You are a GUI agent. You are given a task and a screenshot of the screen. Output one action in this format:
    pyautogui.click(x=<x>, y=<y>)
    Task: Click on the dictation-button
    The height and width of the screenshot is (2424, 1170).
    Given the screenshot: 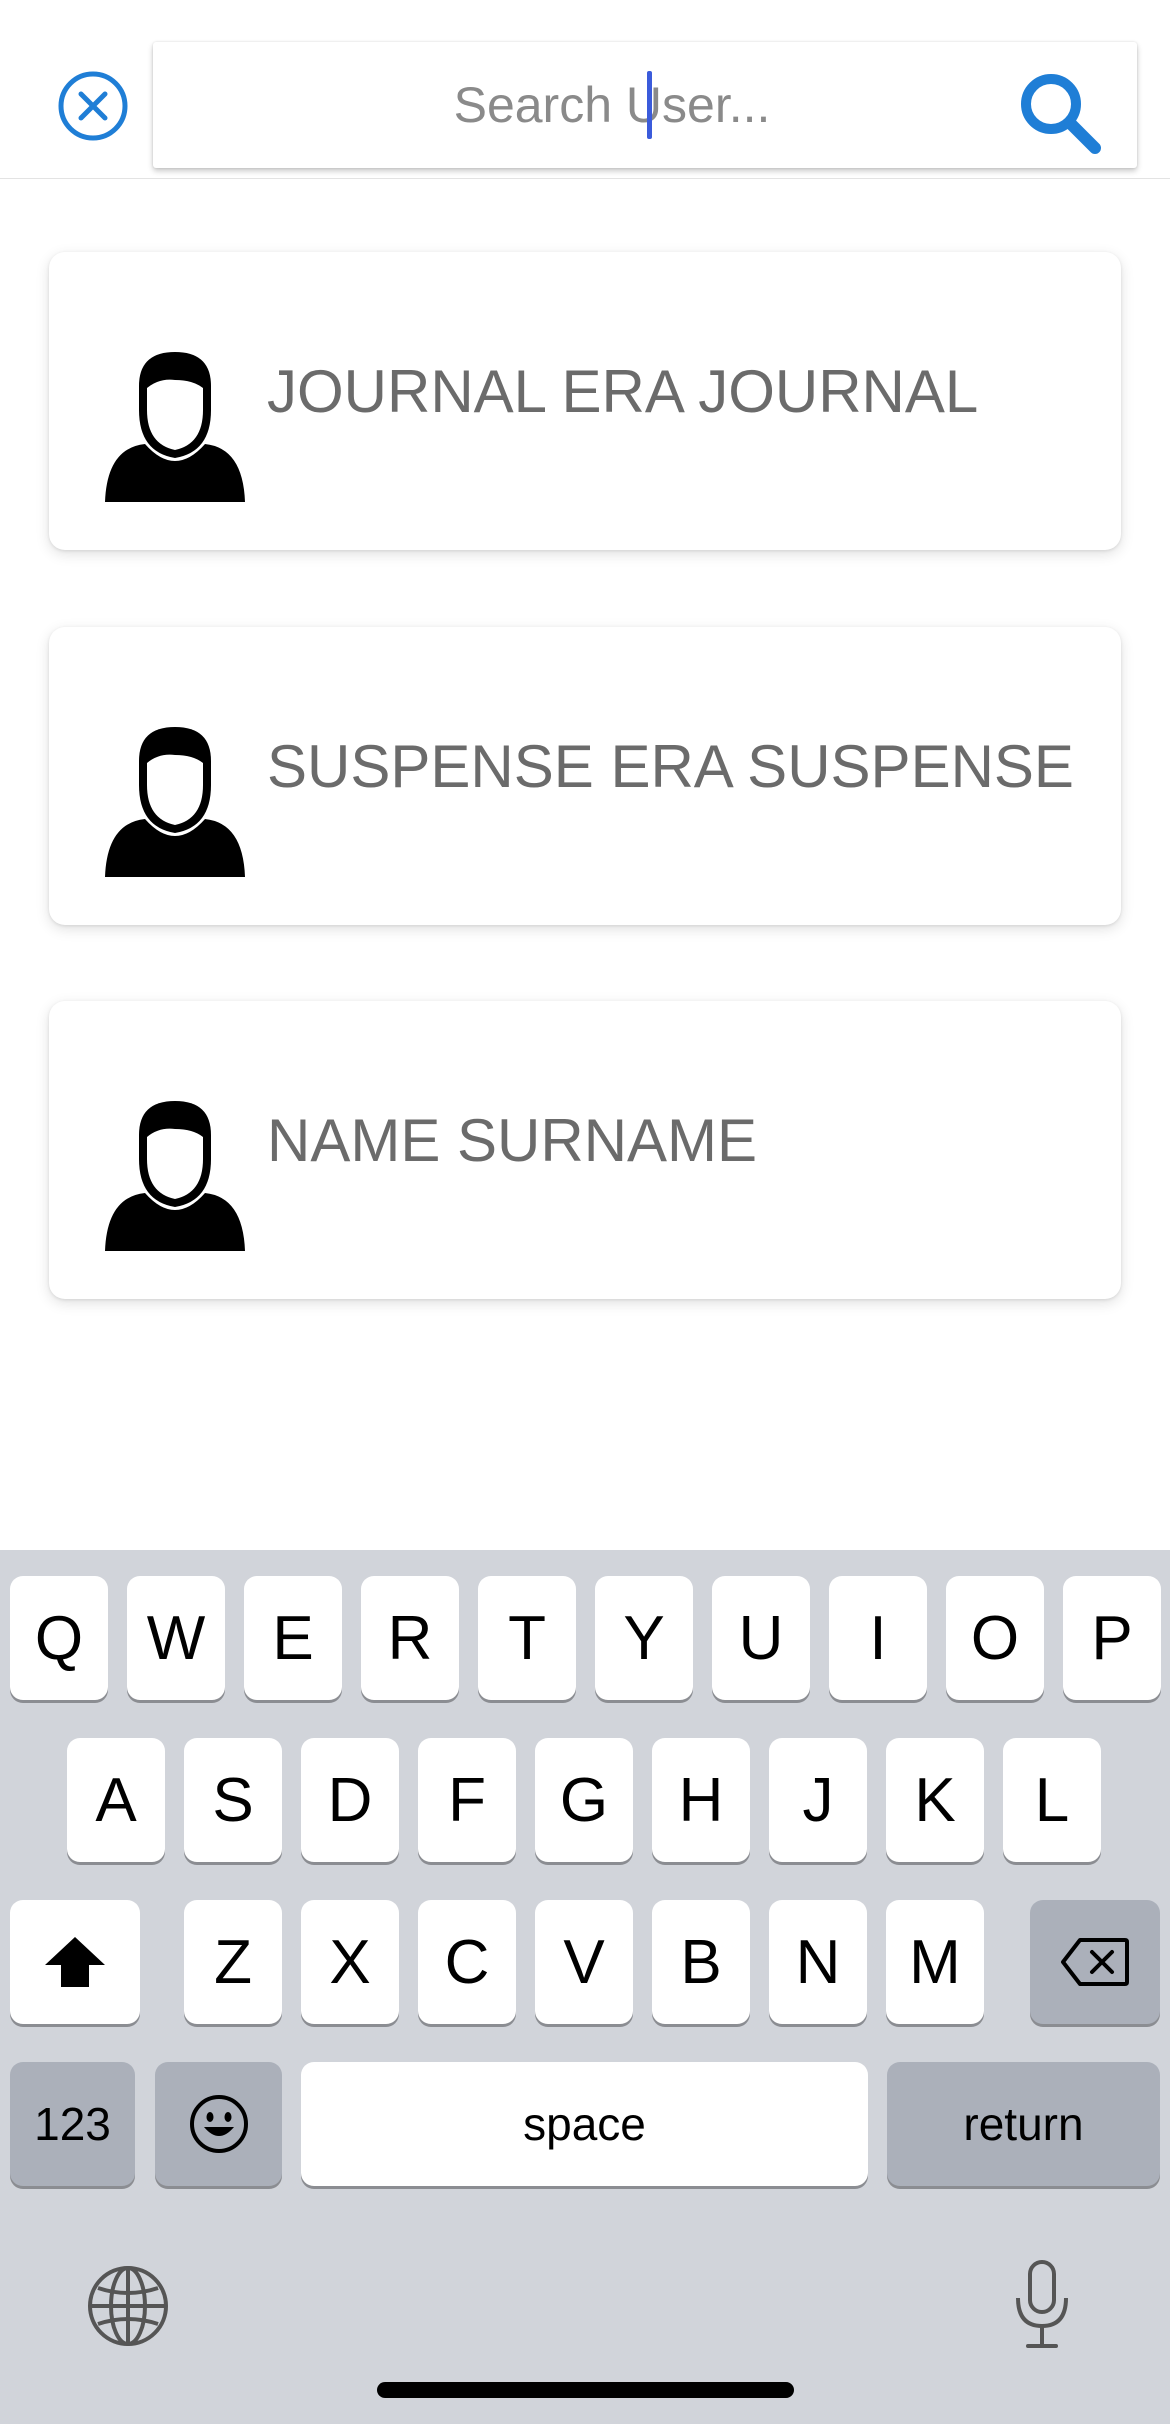 What is the action you would take?
    pyautogui.click(x=1042, y=2305)
    